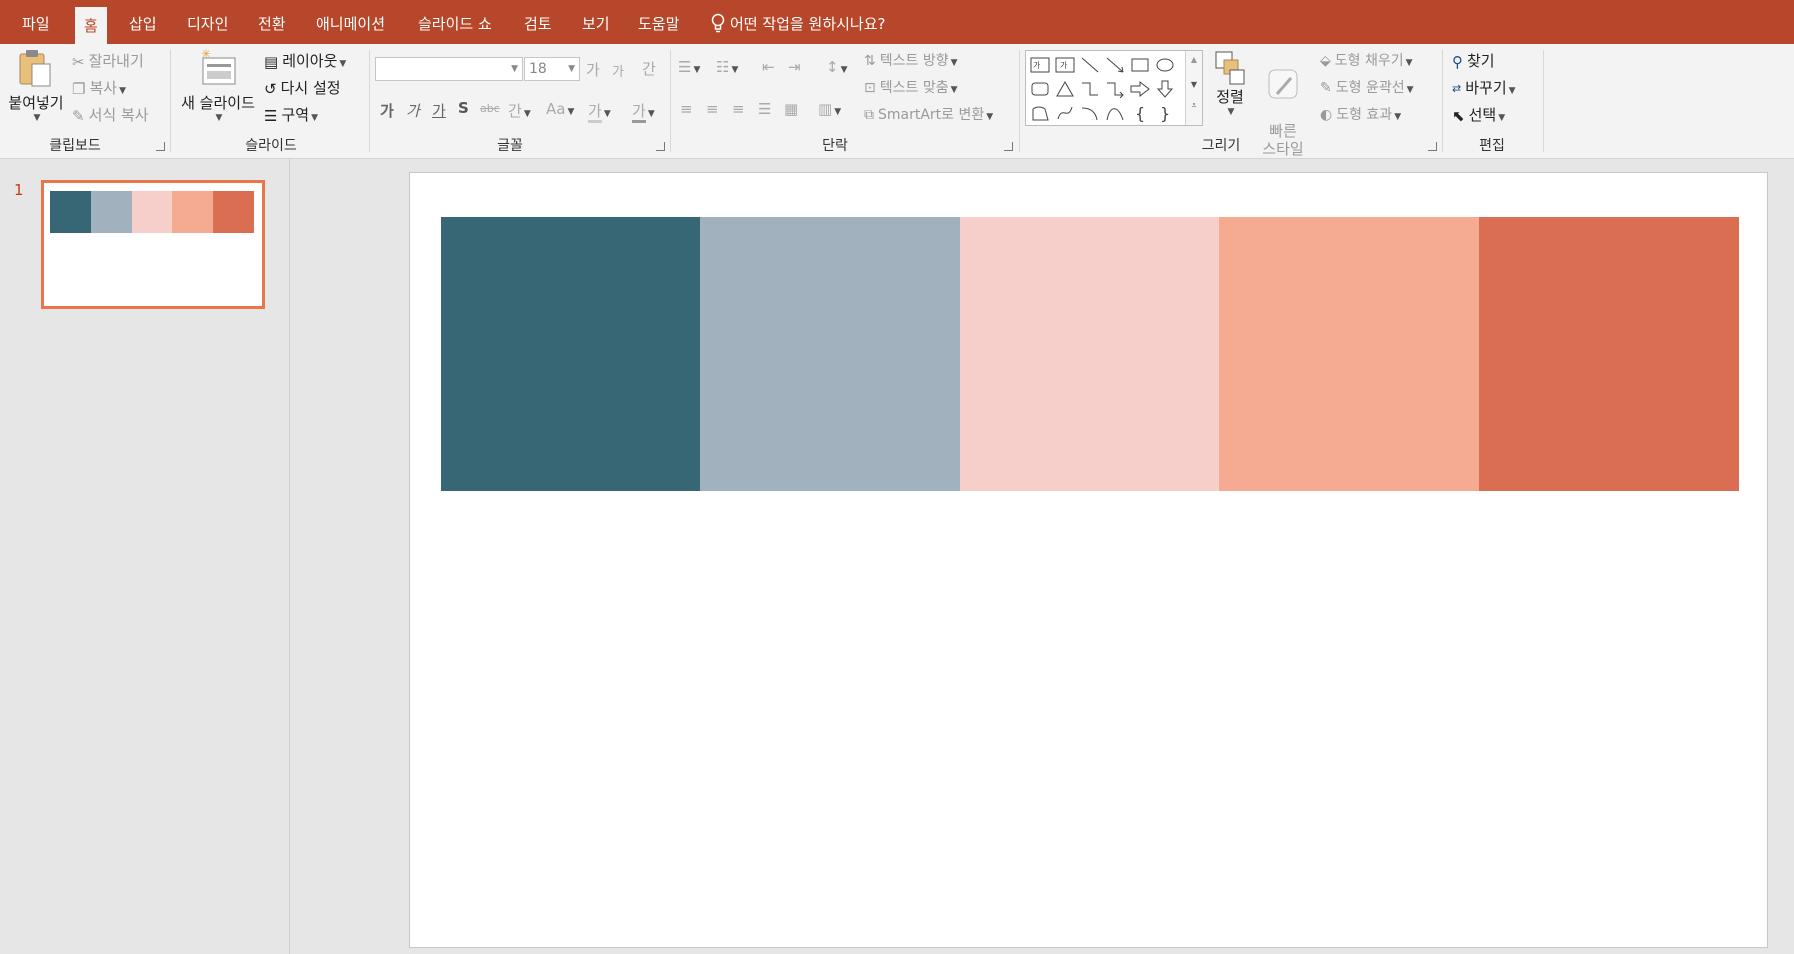  Describe the element at coordinates (911, 60) in the screenshot. I see `text-direction-button: ⇅ 텍스트 방향 ▼` at that location.